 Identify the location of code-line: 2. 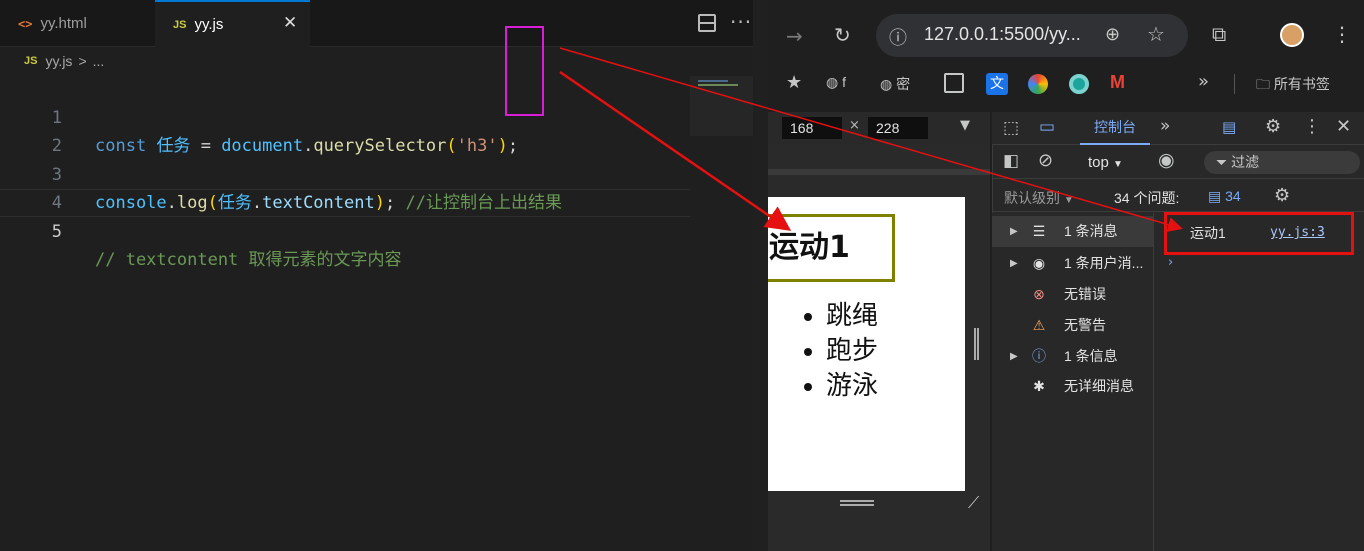
(345, 130).